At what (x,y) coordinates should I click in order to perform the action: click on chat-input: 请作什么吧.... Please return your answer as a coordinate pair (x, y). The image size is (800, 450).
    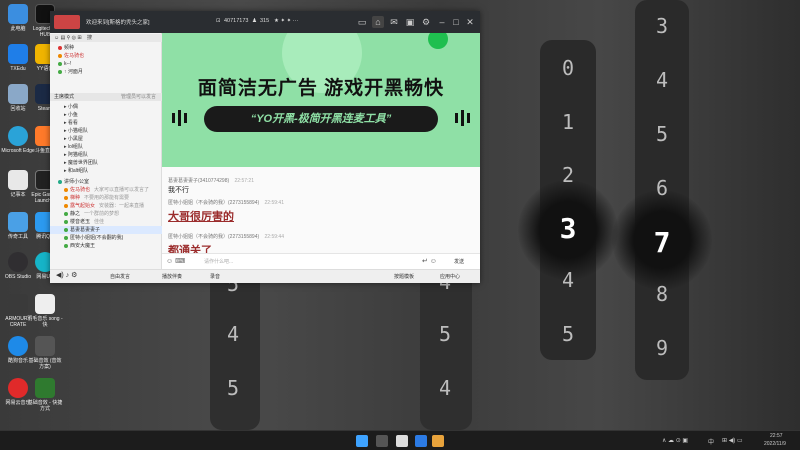
    Looking at the image, I should click on (218, 261).